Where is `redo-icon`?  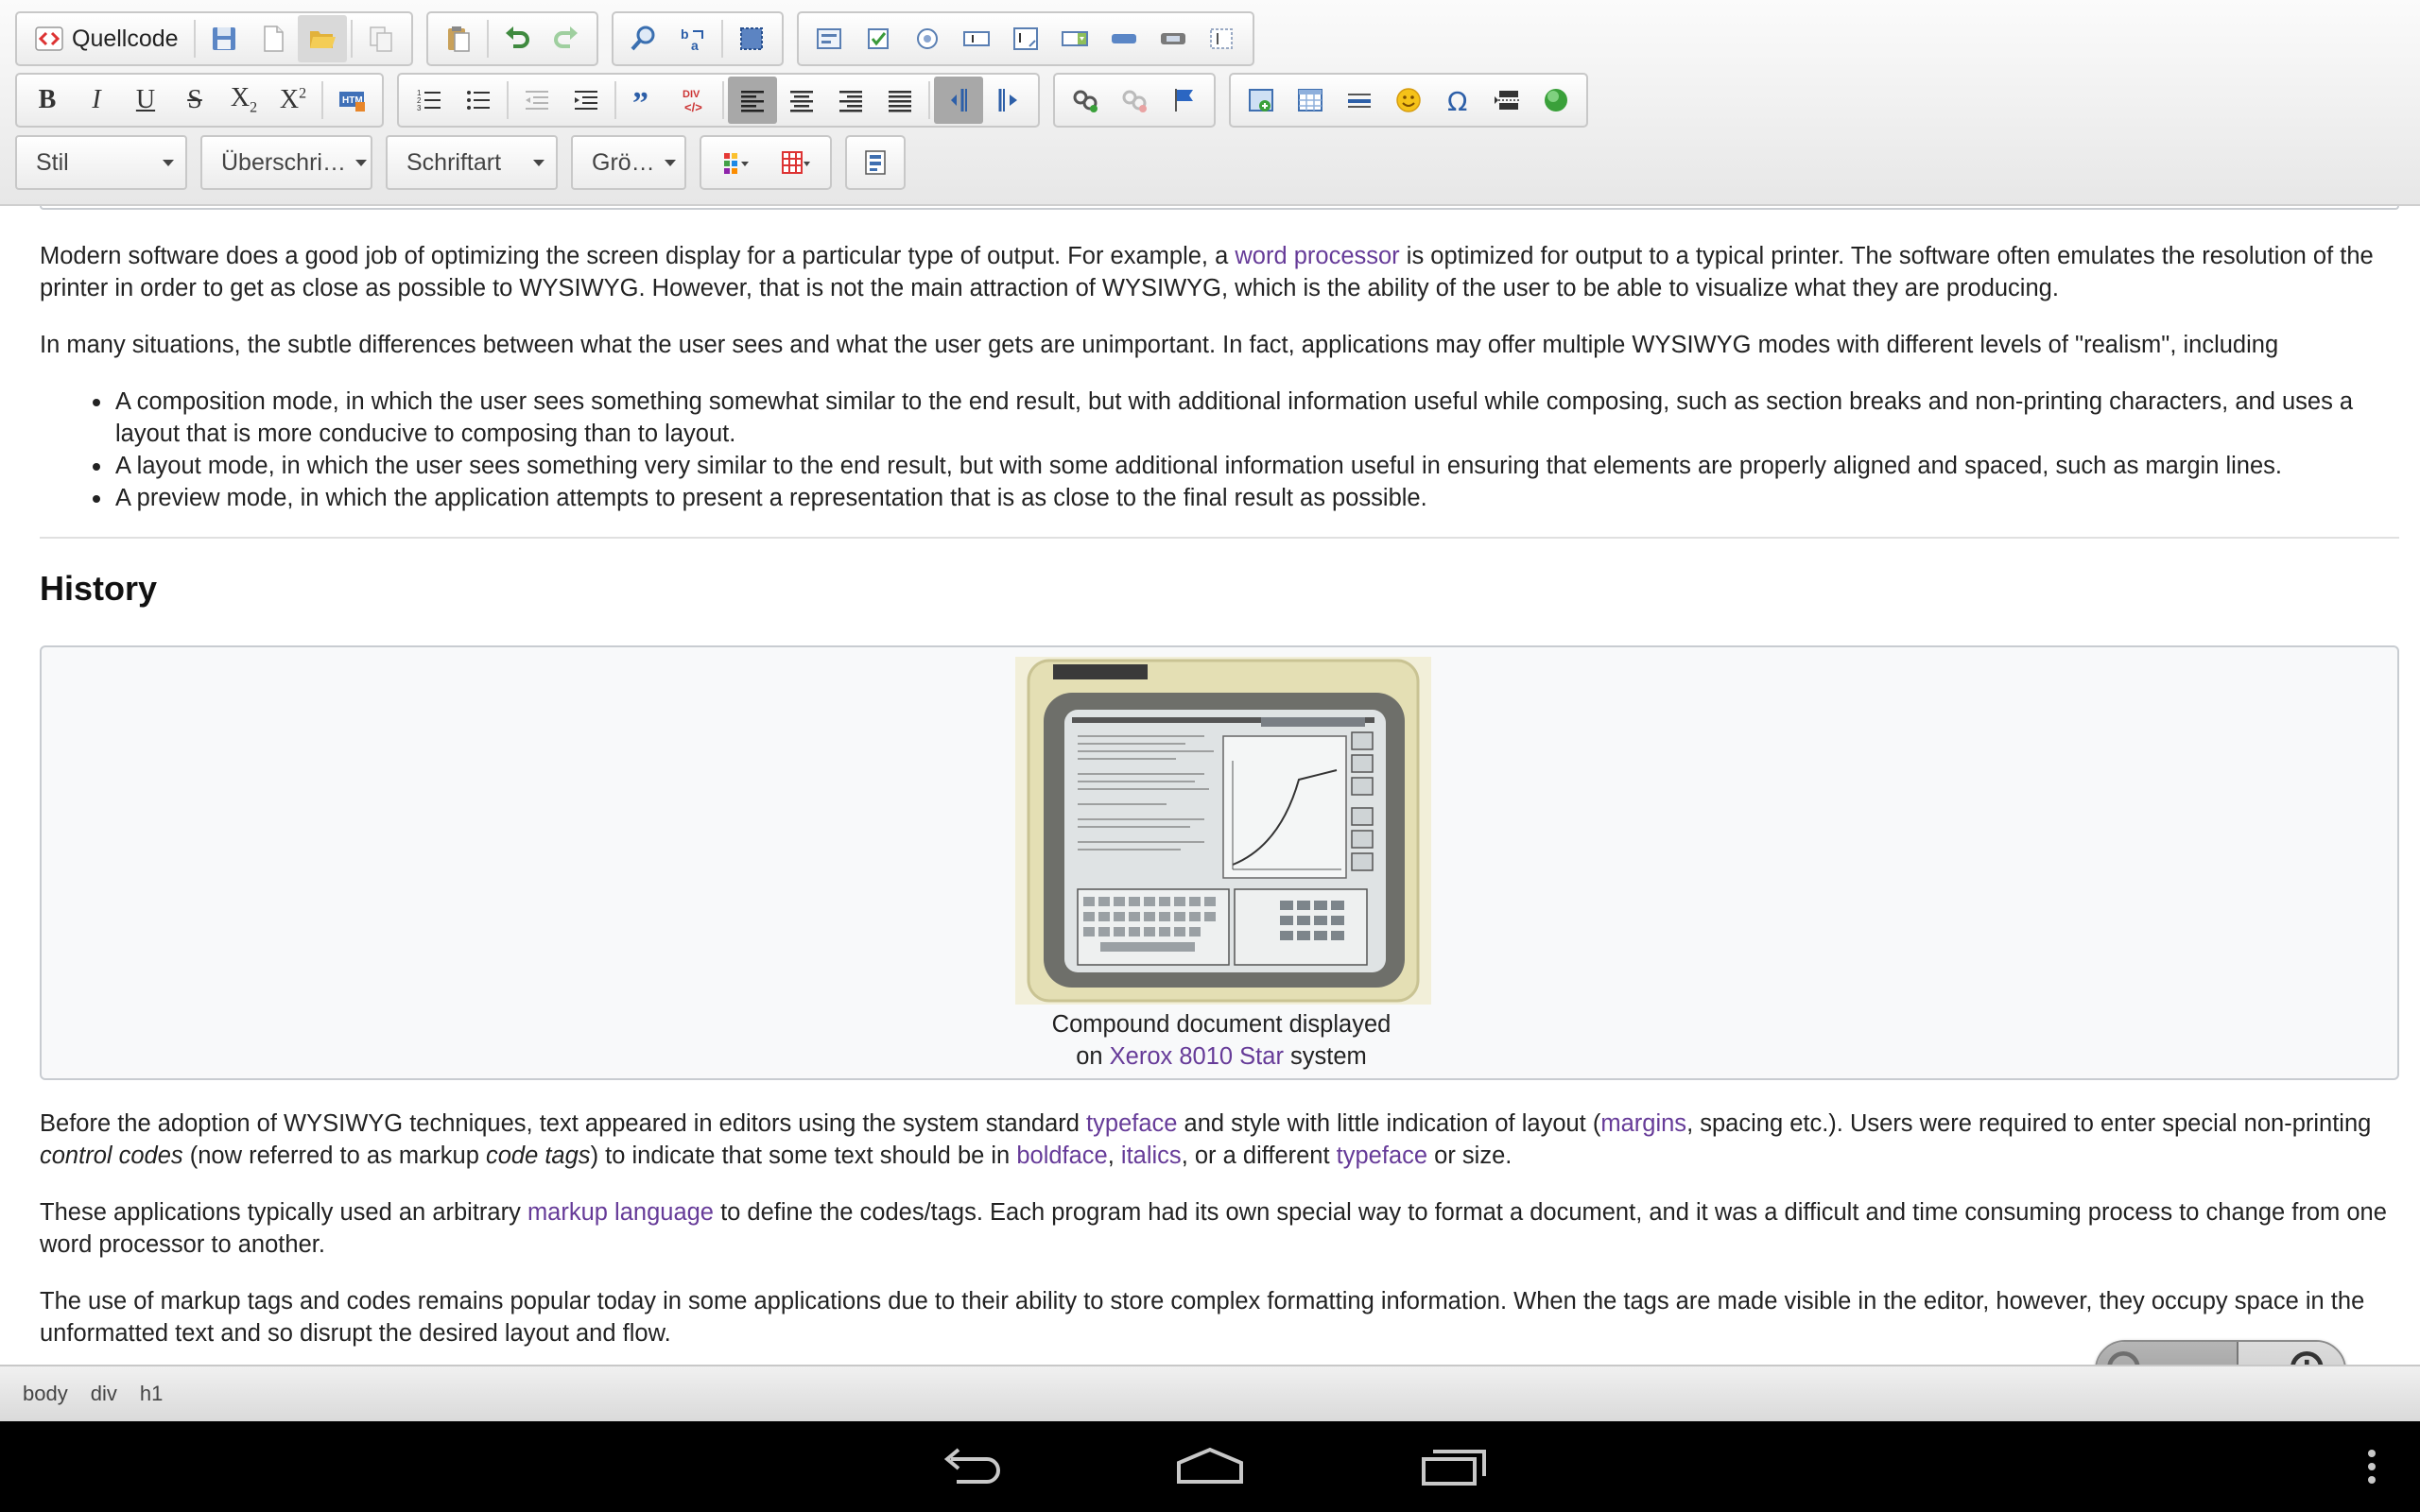 redo-icon is located at coordinates (565, 37).